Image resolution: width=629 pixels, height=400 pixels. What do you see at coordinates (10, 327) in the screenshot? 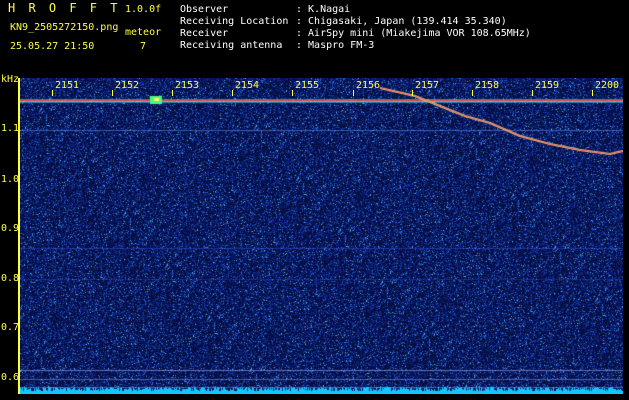
I see `ytick-label: 0.7` at bounding box center [10, 327].